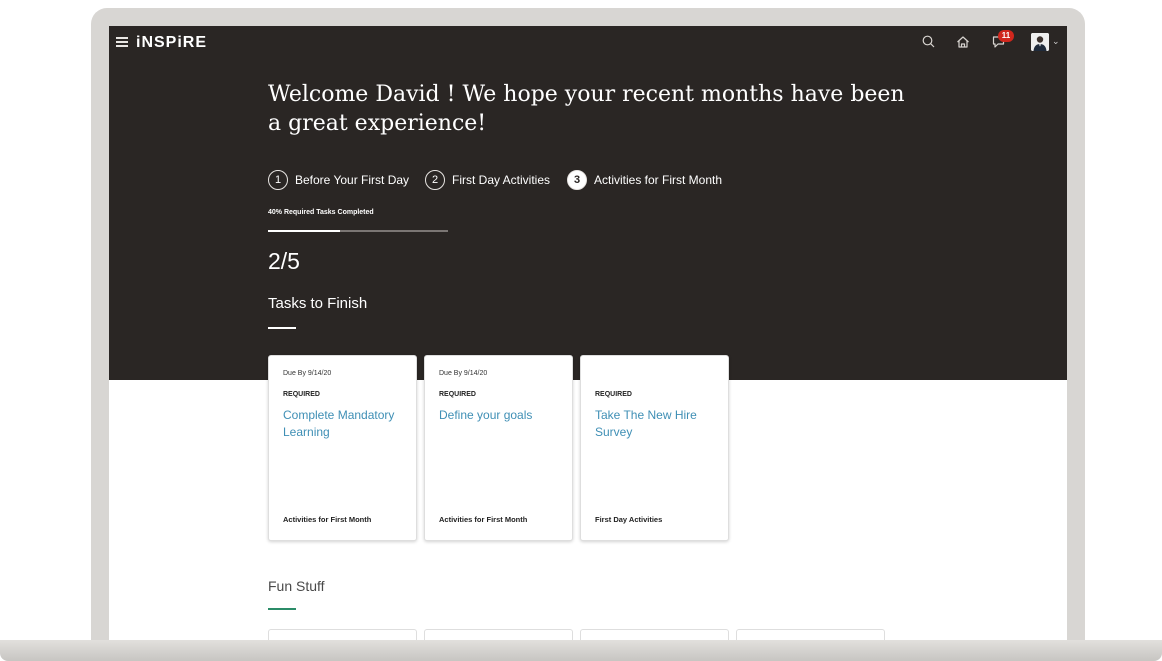  I want to click on progress-fill, so click(304, 231).